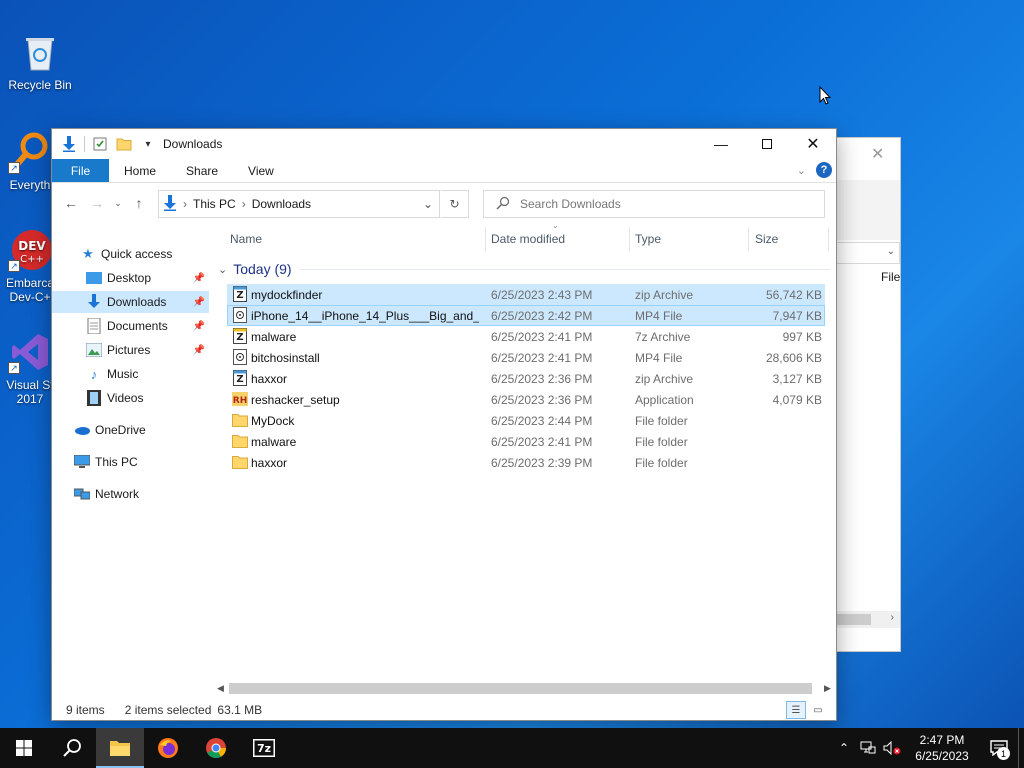 The width and height of the screenshot is (1024, 768). What do you see at coordinates (71, 203) in the screenshot?
I see `back-button: ←` at bounding box center [71, 203].